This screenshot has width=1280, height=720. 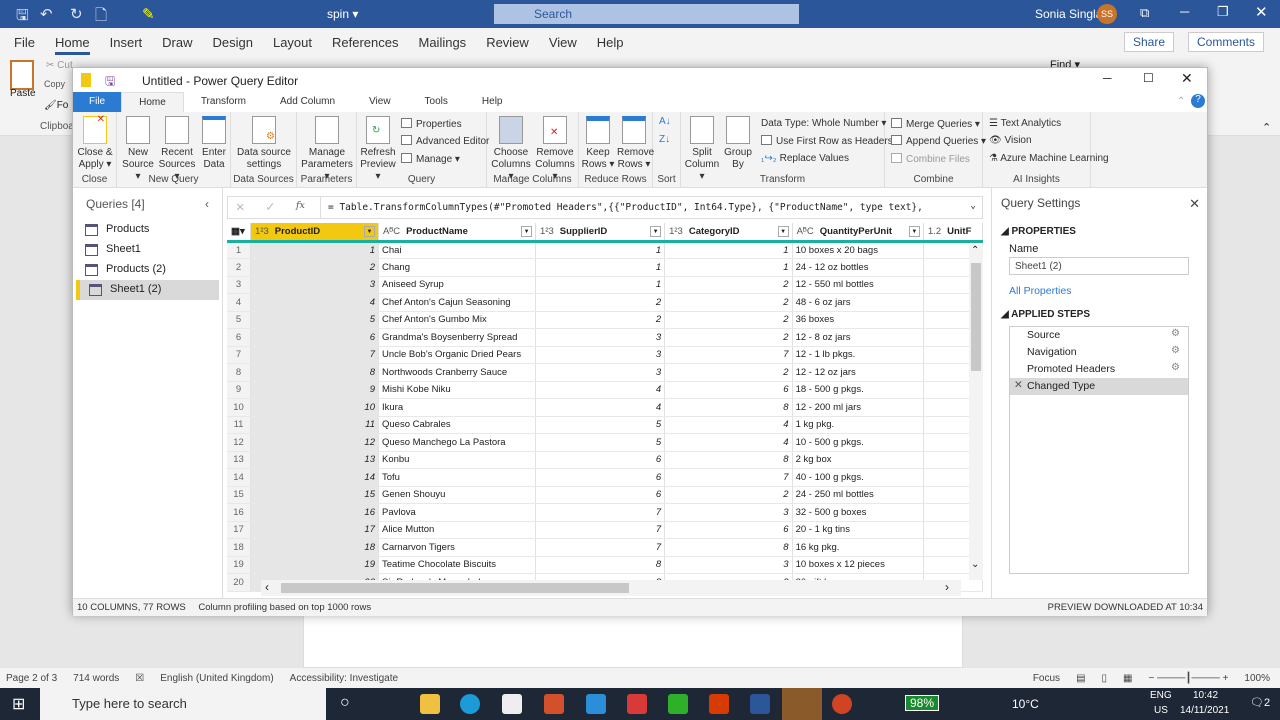 I want to click on table-row: 13 13 Konbu 6 8 2 kg box, so click(x=605, y=460).